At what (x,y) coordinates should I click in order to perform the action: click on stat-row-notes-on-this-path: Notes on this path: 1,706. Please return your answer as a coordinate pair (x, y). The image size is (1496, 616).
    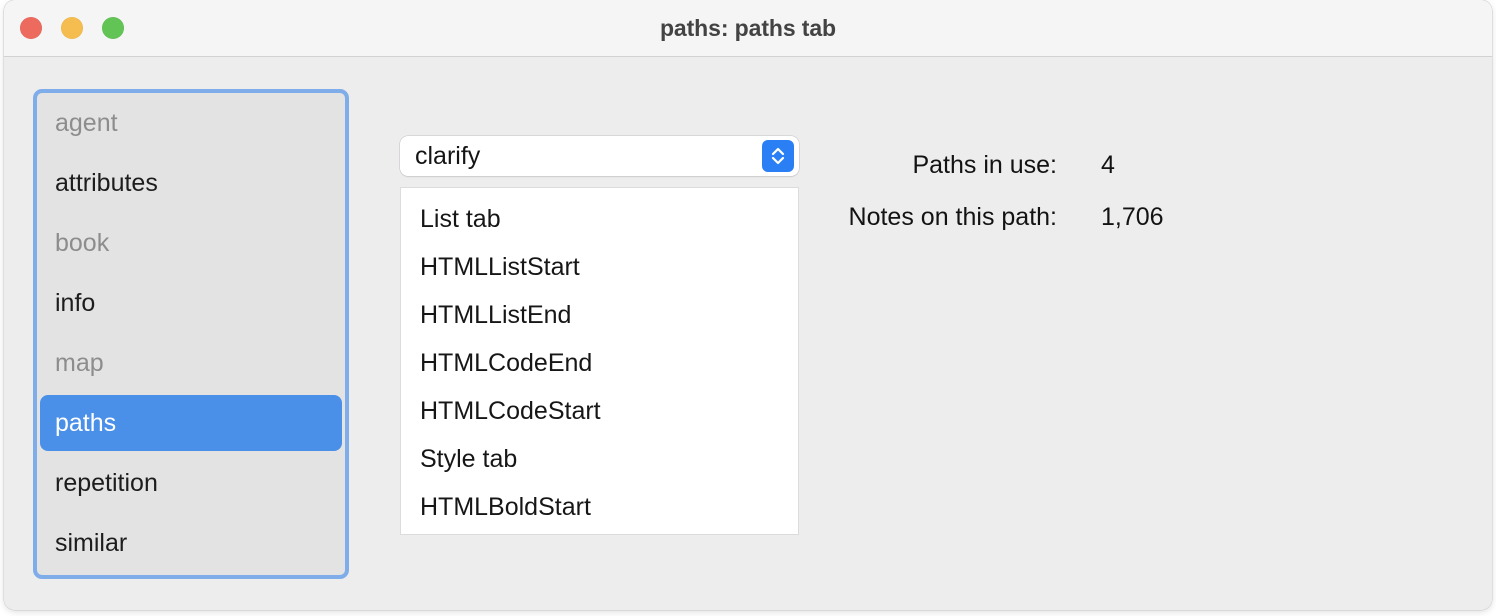
    Looking at the image, I should click on (1014, 217).